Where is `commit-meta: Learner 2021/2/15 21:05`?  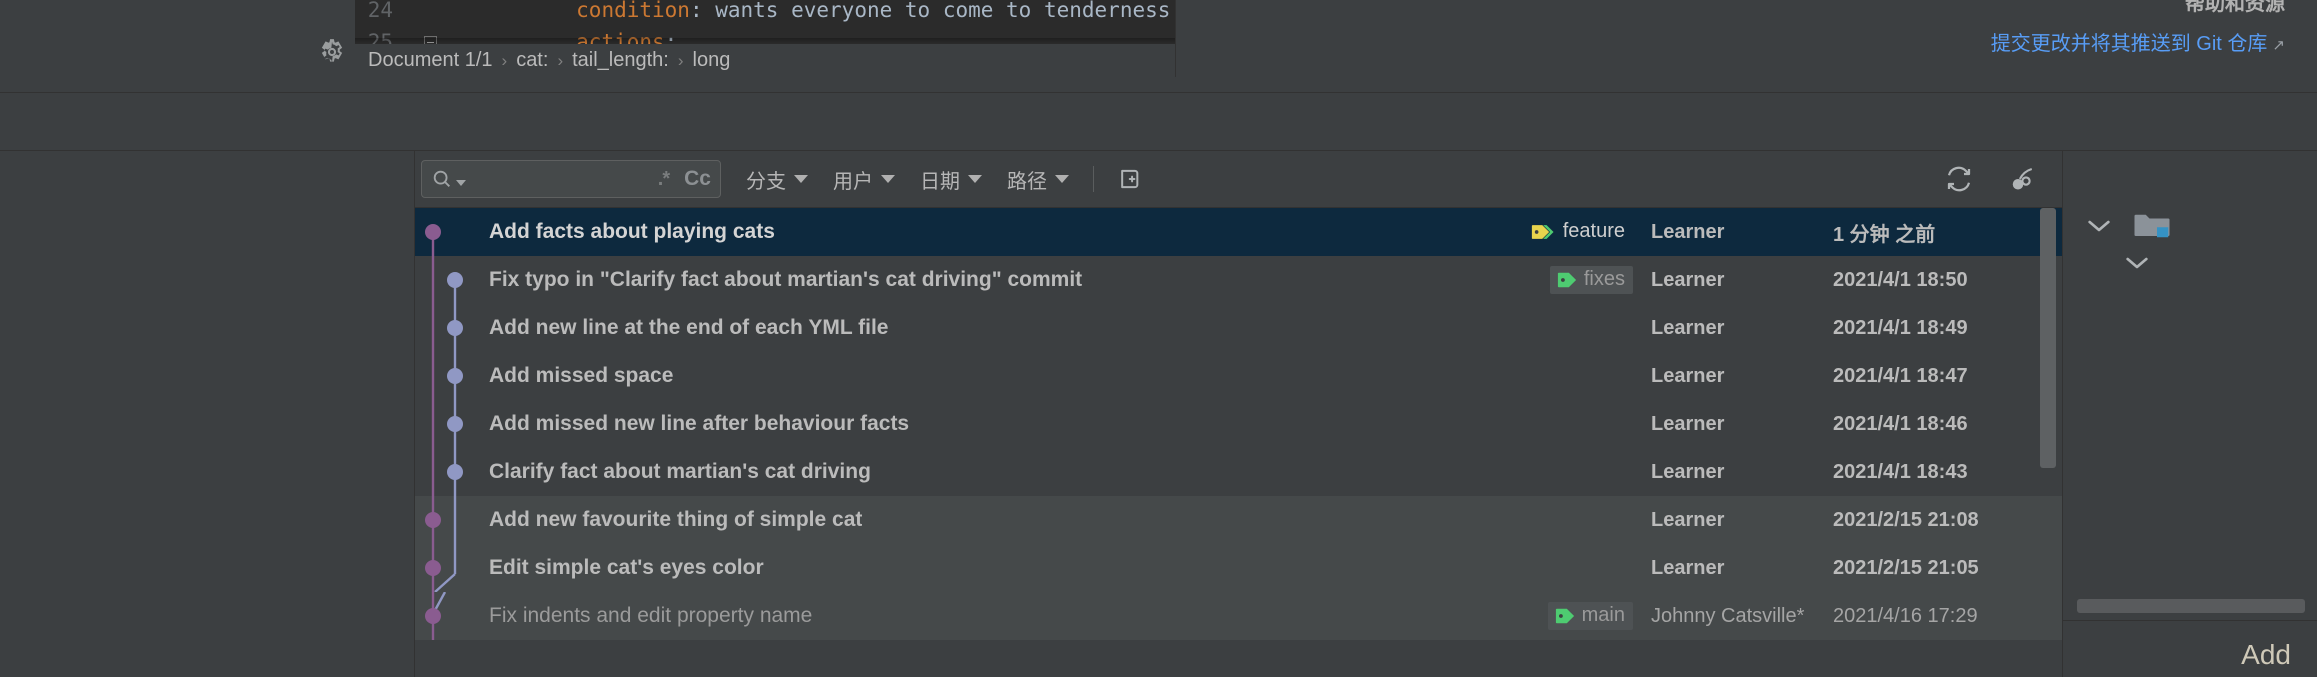
commit-meta: Learner 2021/2/15 21:05 is located at coordinates (1728, 568).